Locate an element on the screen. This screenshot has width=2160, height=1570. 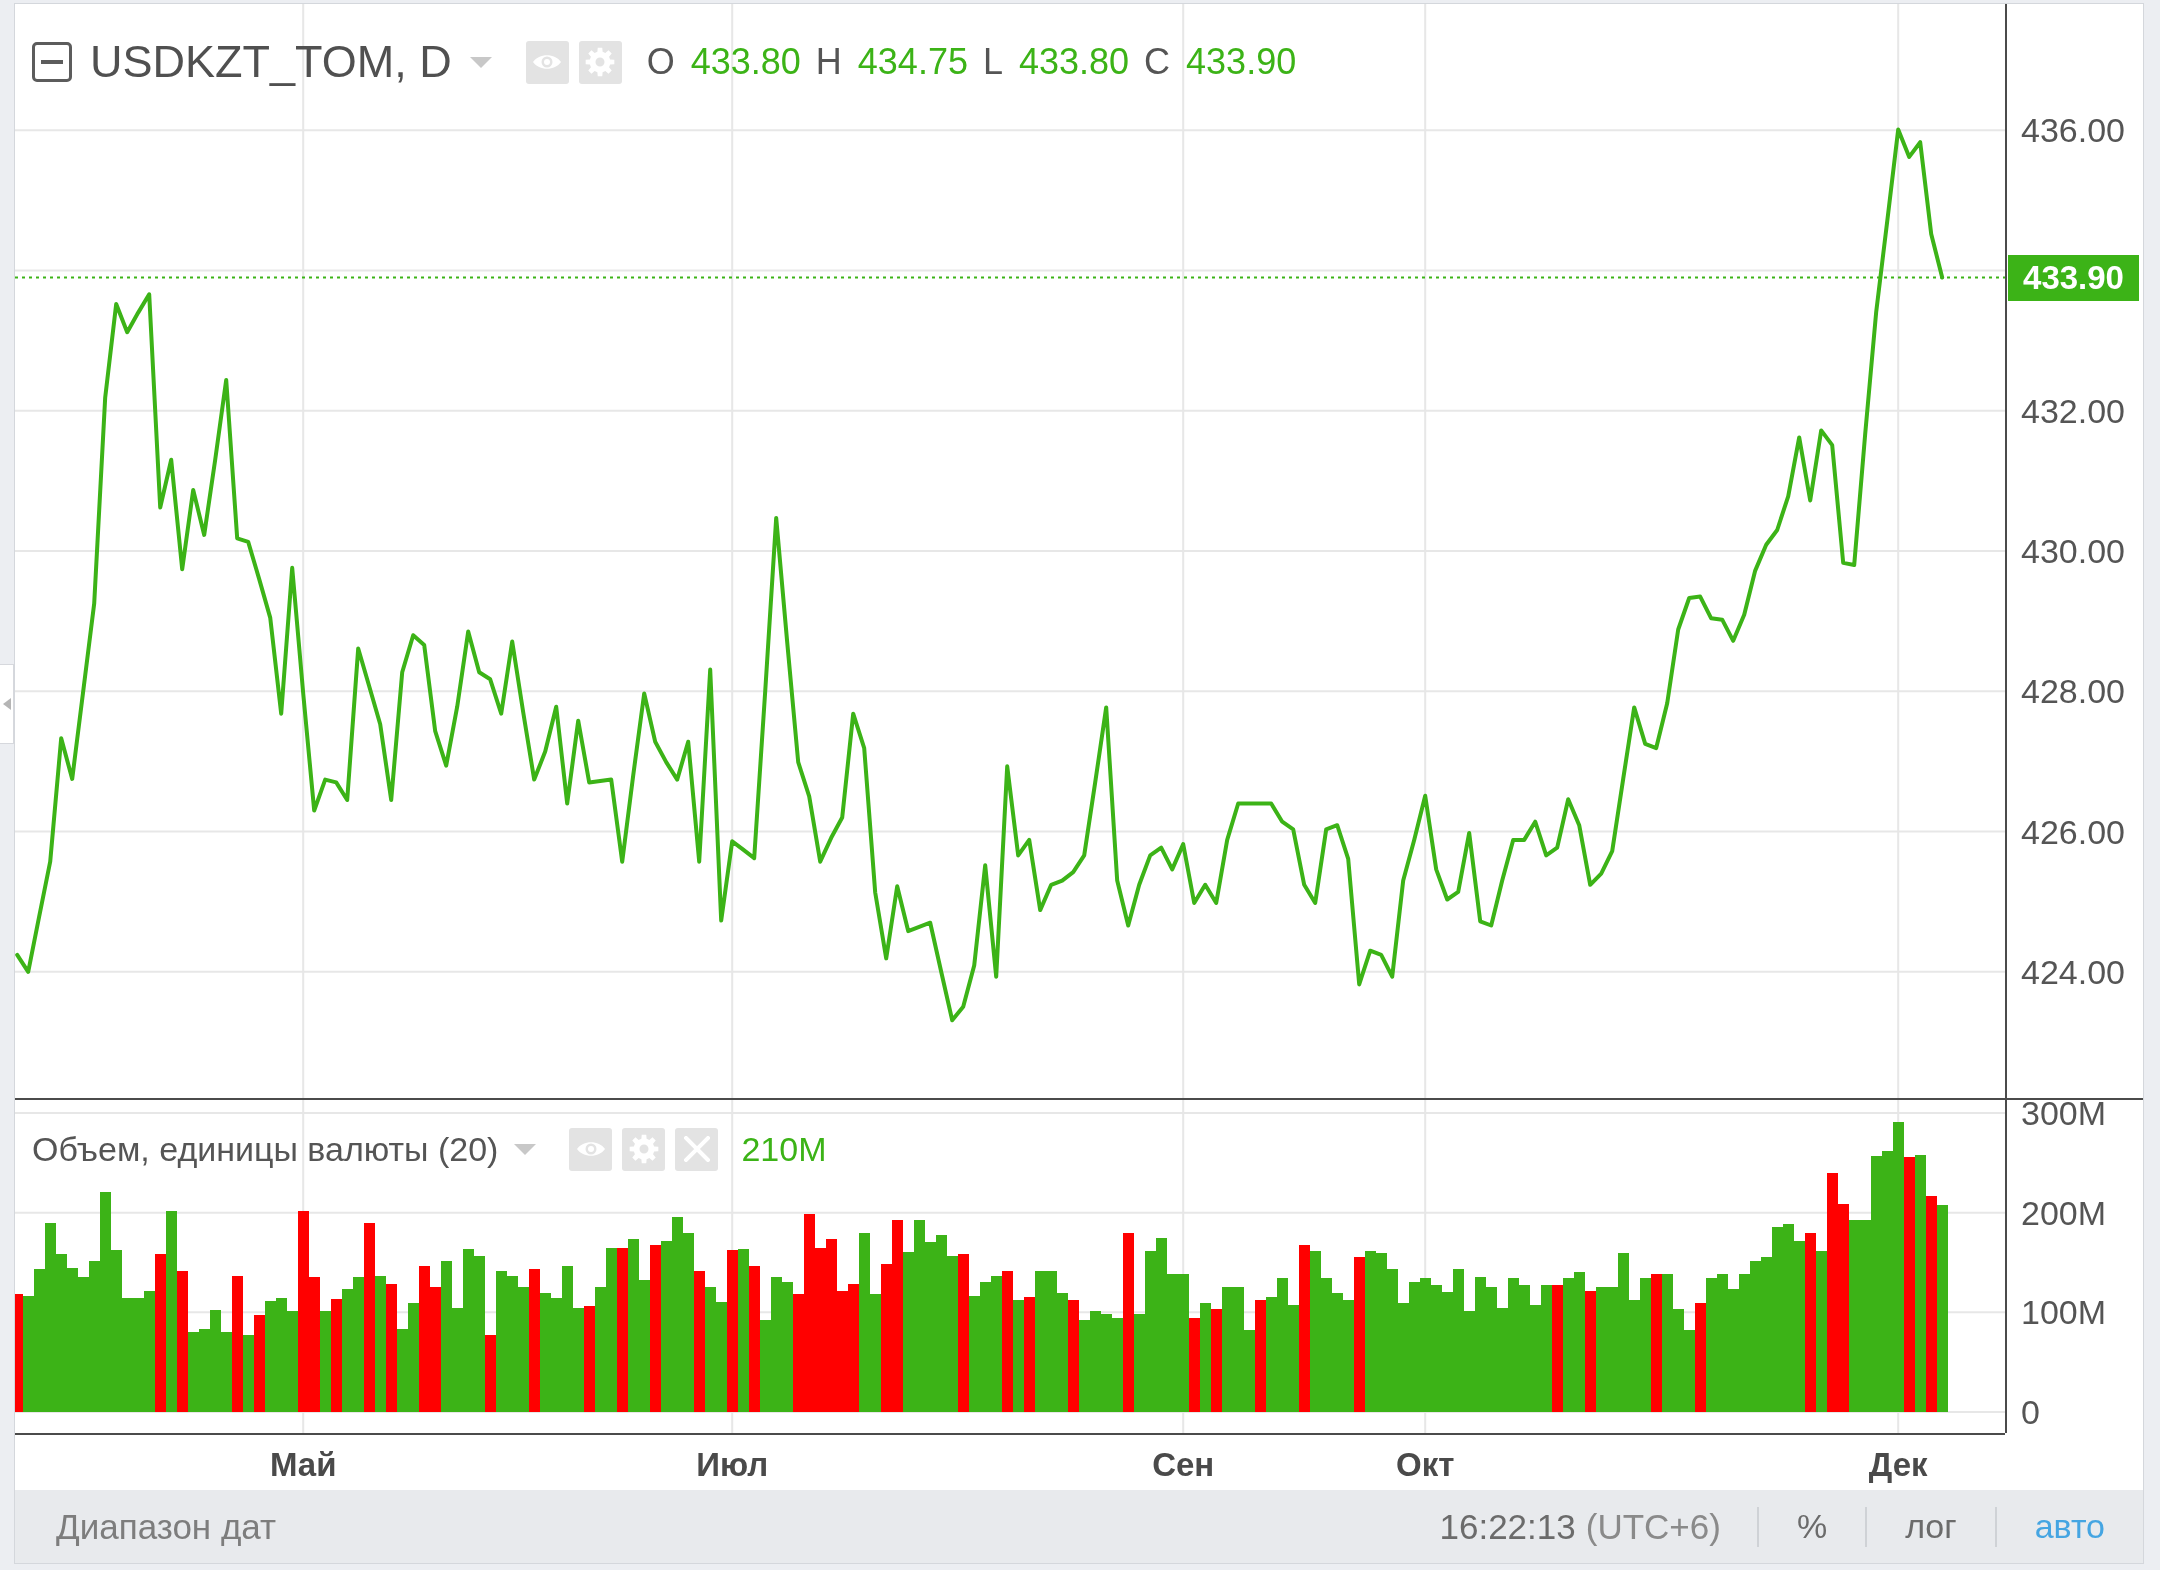
axis-label: 430.00 is located at coordinates (2073, 551).